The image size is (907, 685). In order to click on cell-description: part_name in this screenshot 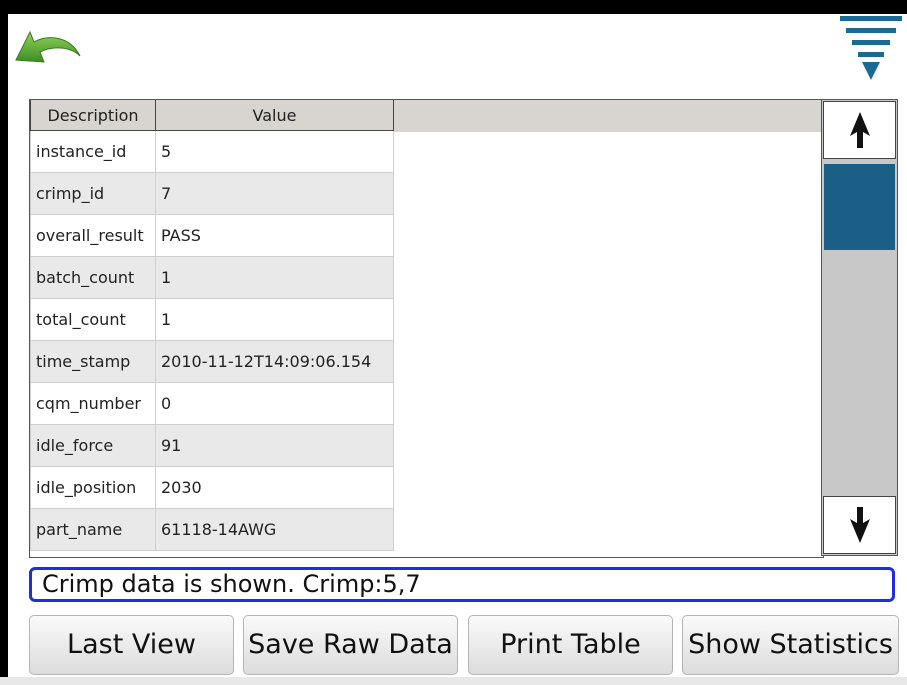, I will do `click(93, 529)`.